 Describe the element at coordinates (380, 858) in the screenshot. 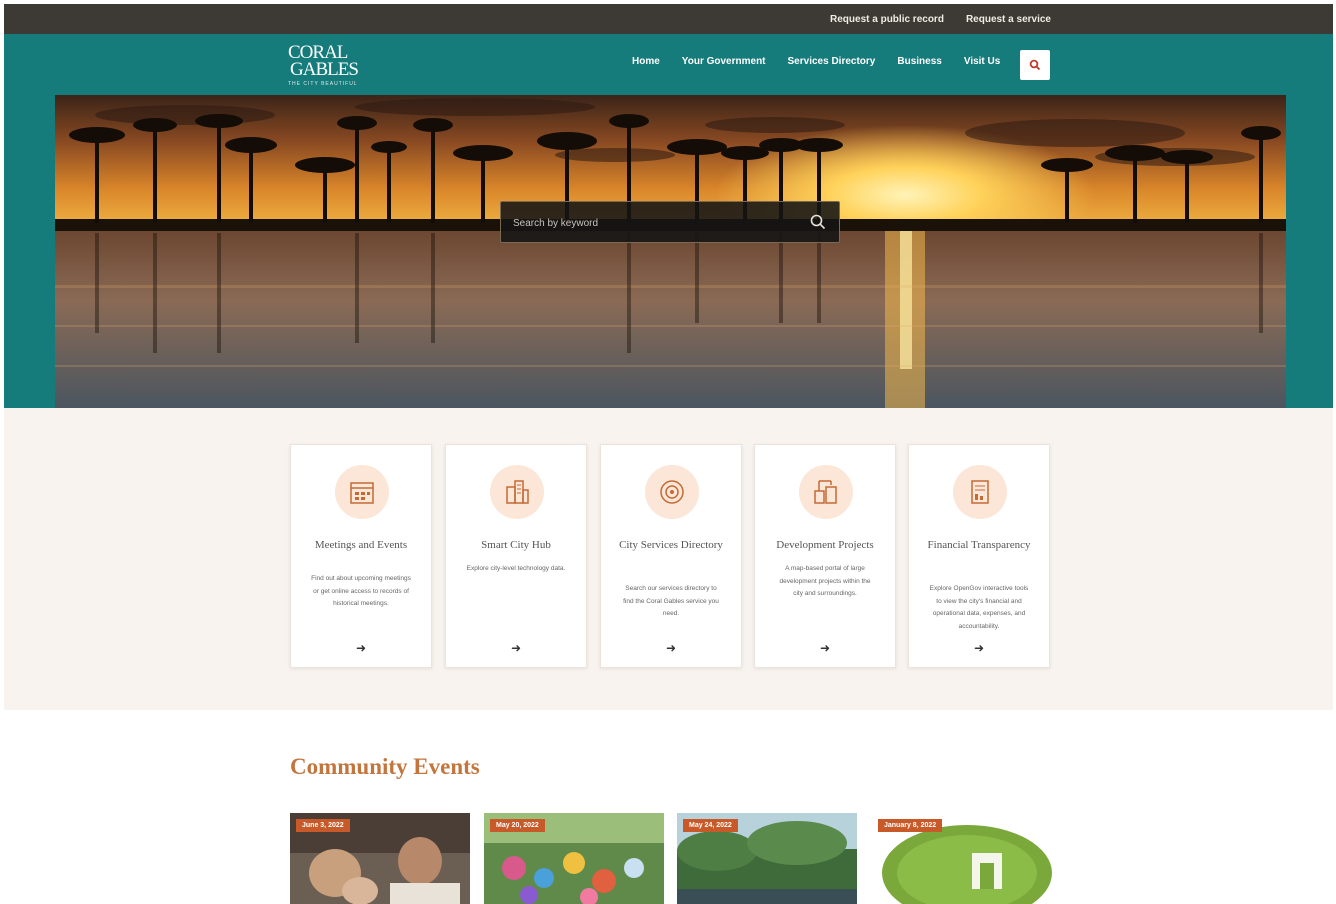

I see `event-card: June 3, 2022` at that location.